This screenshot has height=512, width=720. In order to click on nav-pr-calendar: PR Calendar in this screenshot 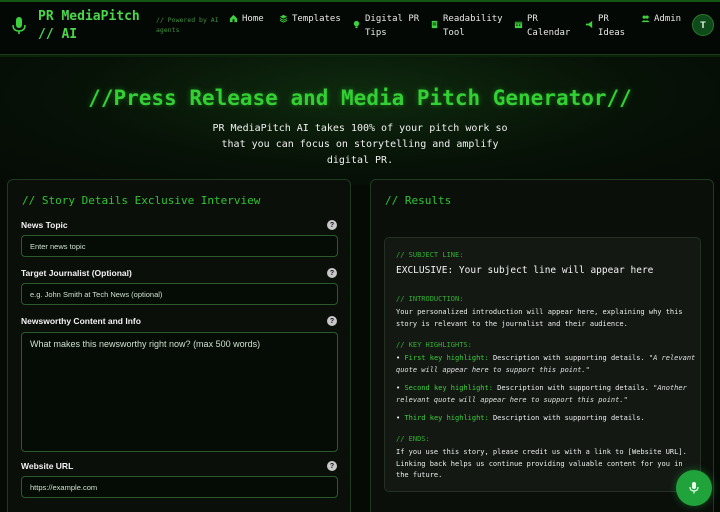, I will do `click(544, 26)`.